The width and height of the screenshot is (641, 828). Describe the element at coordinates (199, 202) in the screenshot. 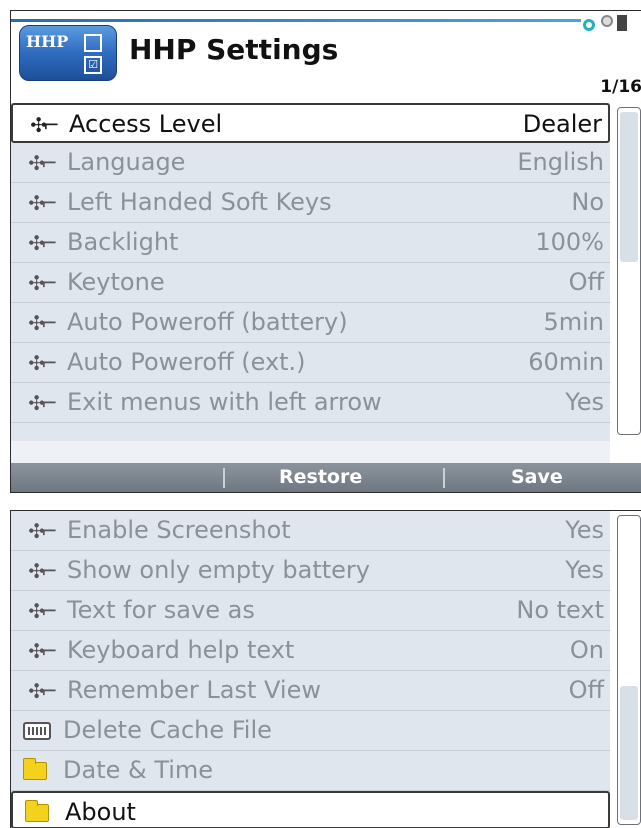

I see `item-label: Left Handed Soft Keys` at that location.